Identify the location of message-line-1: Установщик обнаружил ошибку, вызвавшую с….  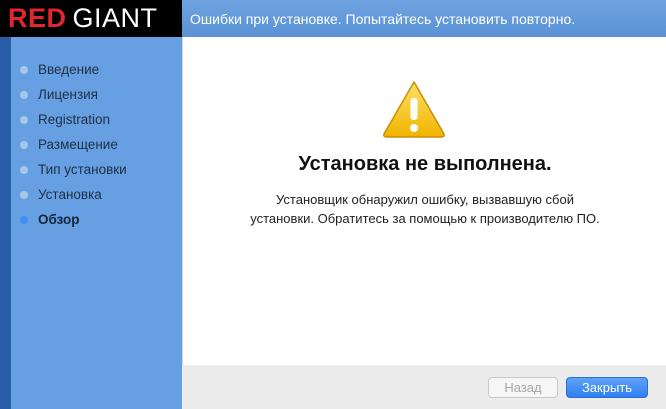
(425, 199).